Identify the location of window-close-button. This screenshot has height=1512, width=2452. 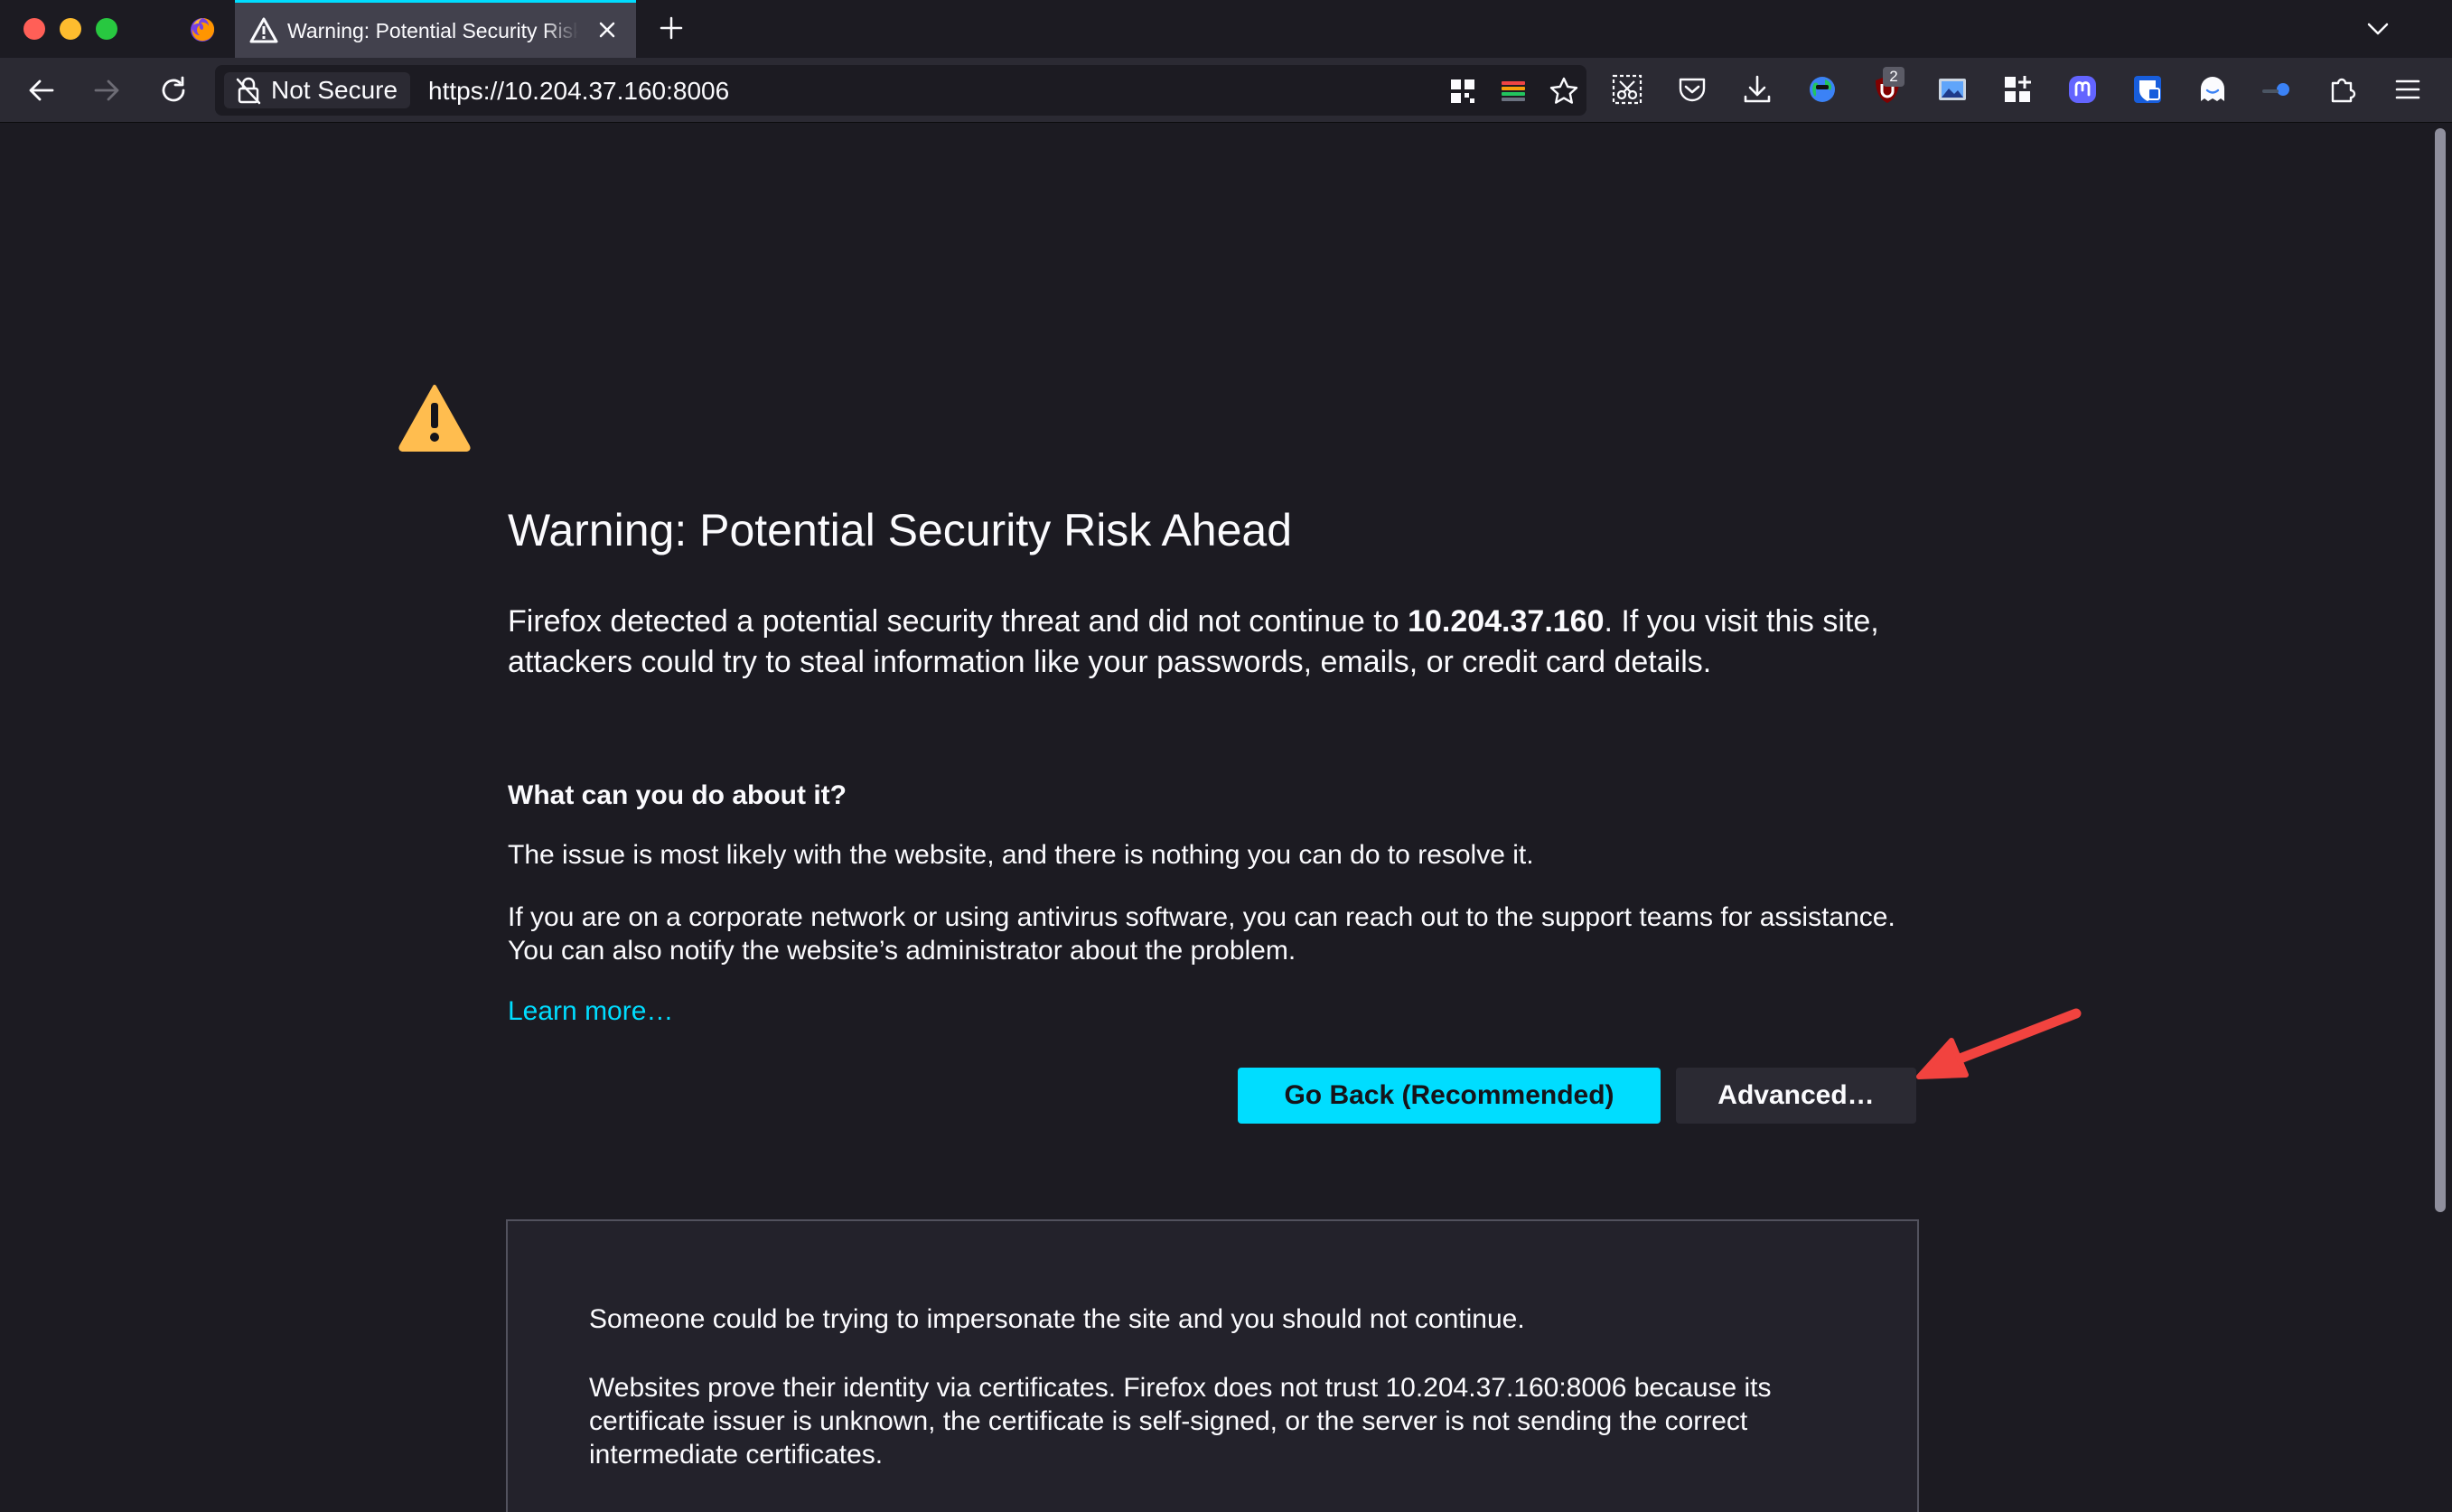
(34, 29).